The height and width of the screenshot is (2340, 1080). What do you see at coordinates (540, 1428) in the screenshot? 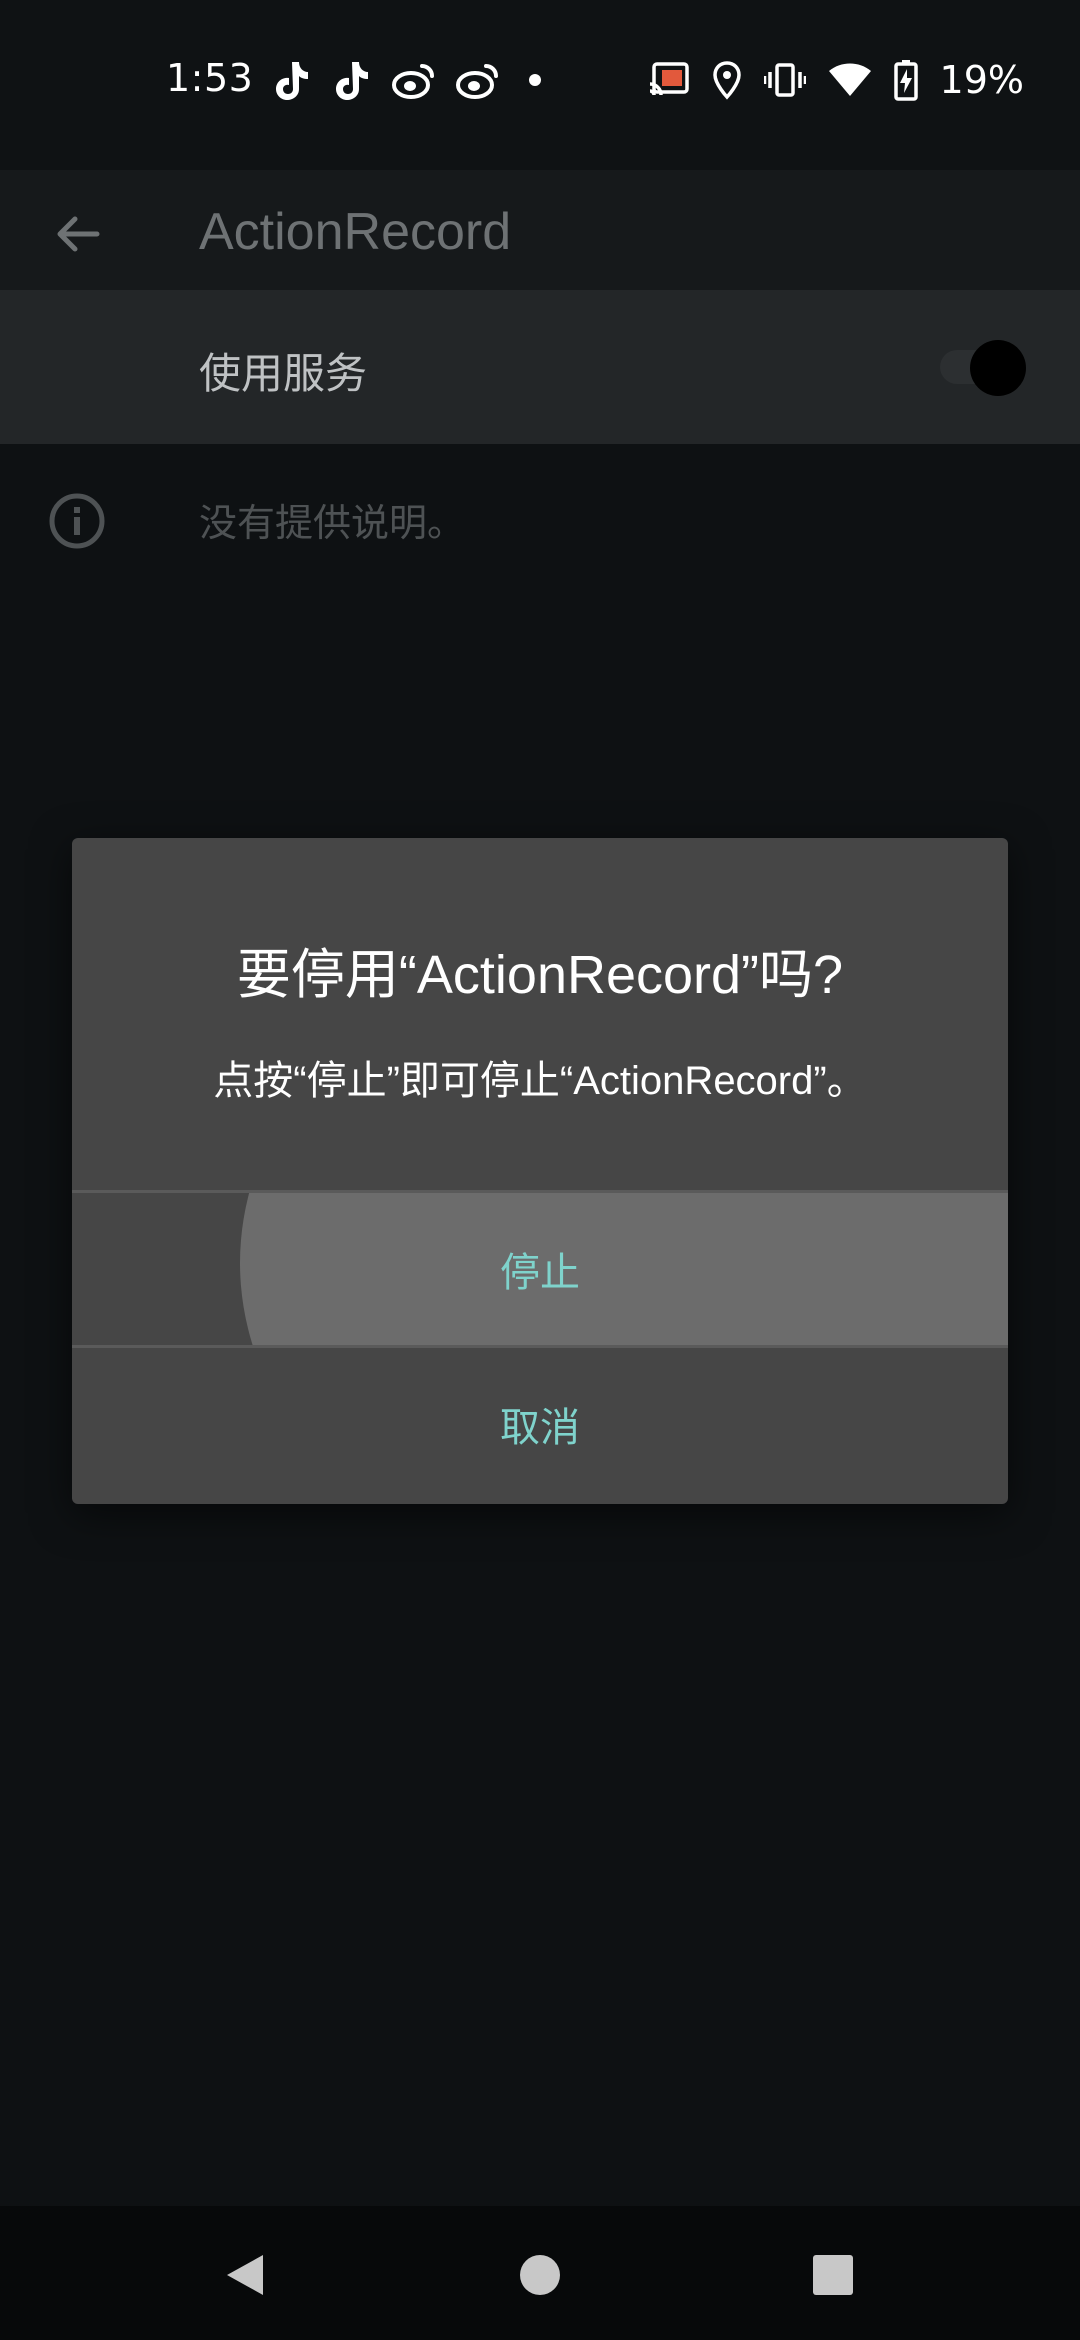
I see `cancel-button-label: 取消` at bounding box center [540, 1428].